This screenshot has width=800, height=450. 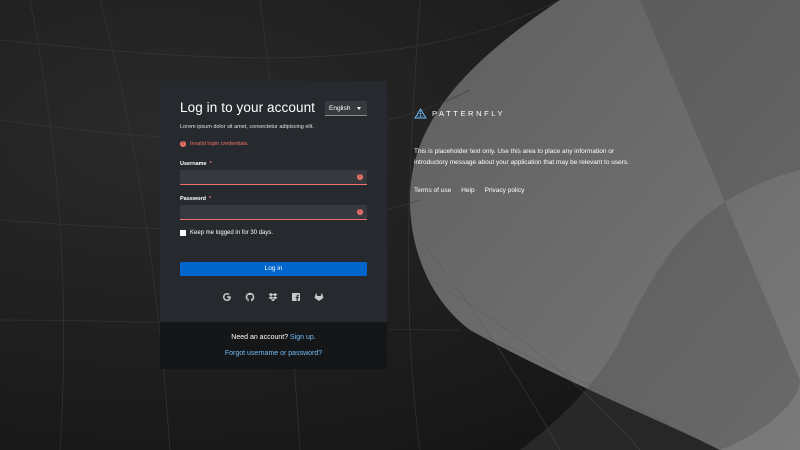 What do you see at coordinates (260, 337) in the screenshot?
I see `need-account-text: Need an account?` at bounding box center [260, 337].